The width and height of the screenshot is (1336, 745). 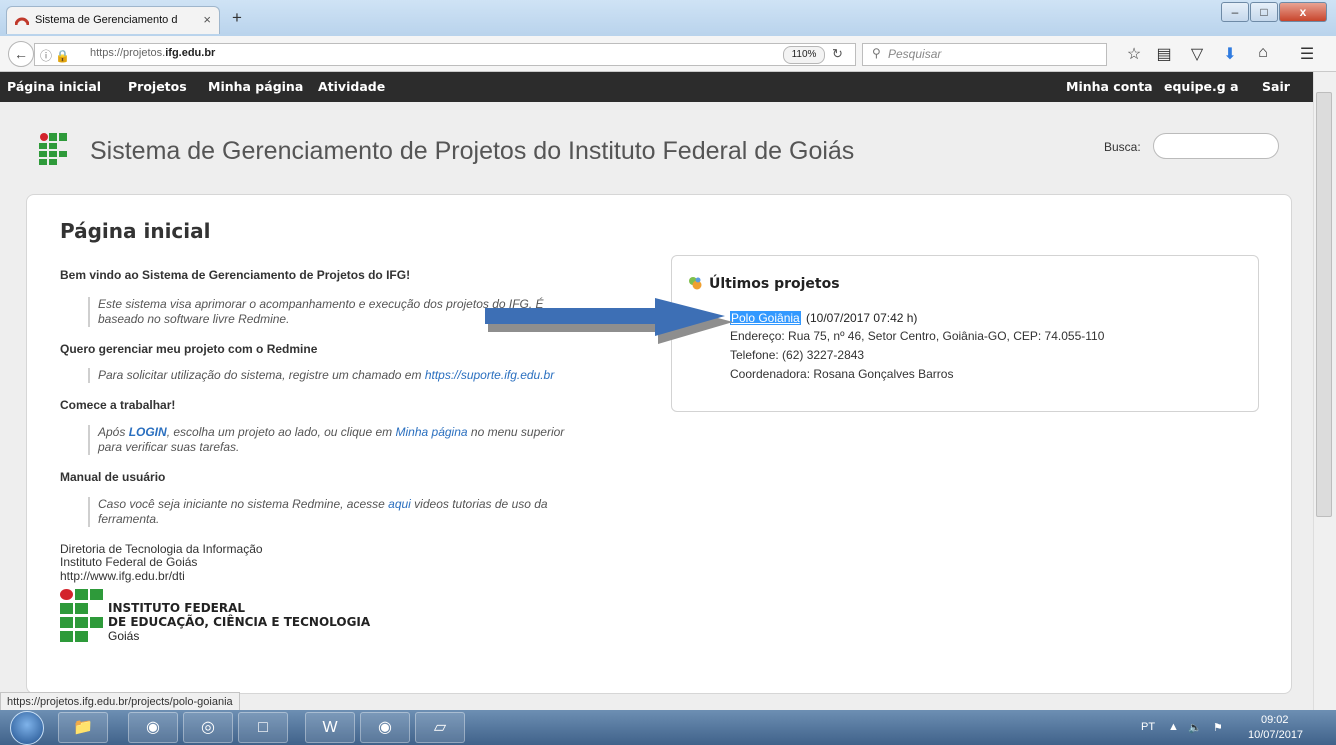 What do you see at coordinates (83, 727) in the screenshot?
I see `explorer-icon: 📁` at bounding box center [83, 727].